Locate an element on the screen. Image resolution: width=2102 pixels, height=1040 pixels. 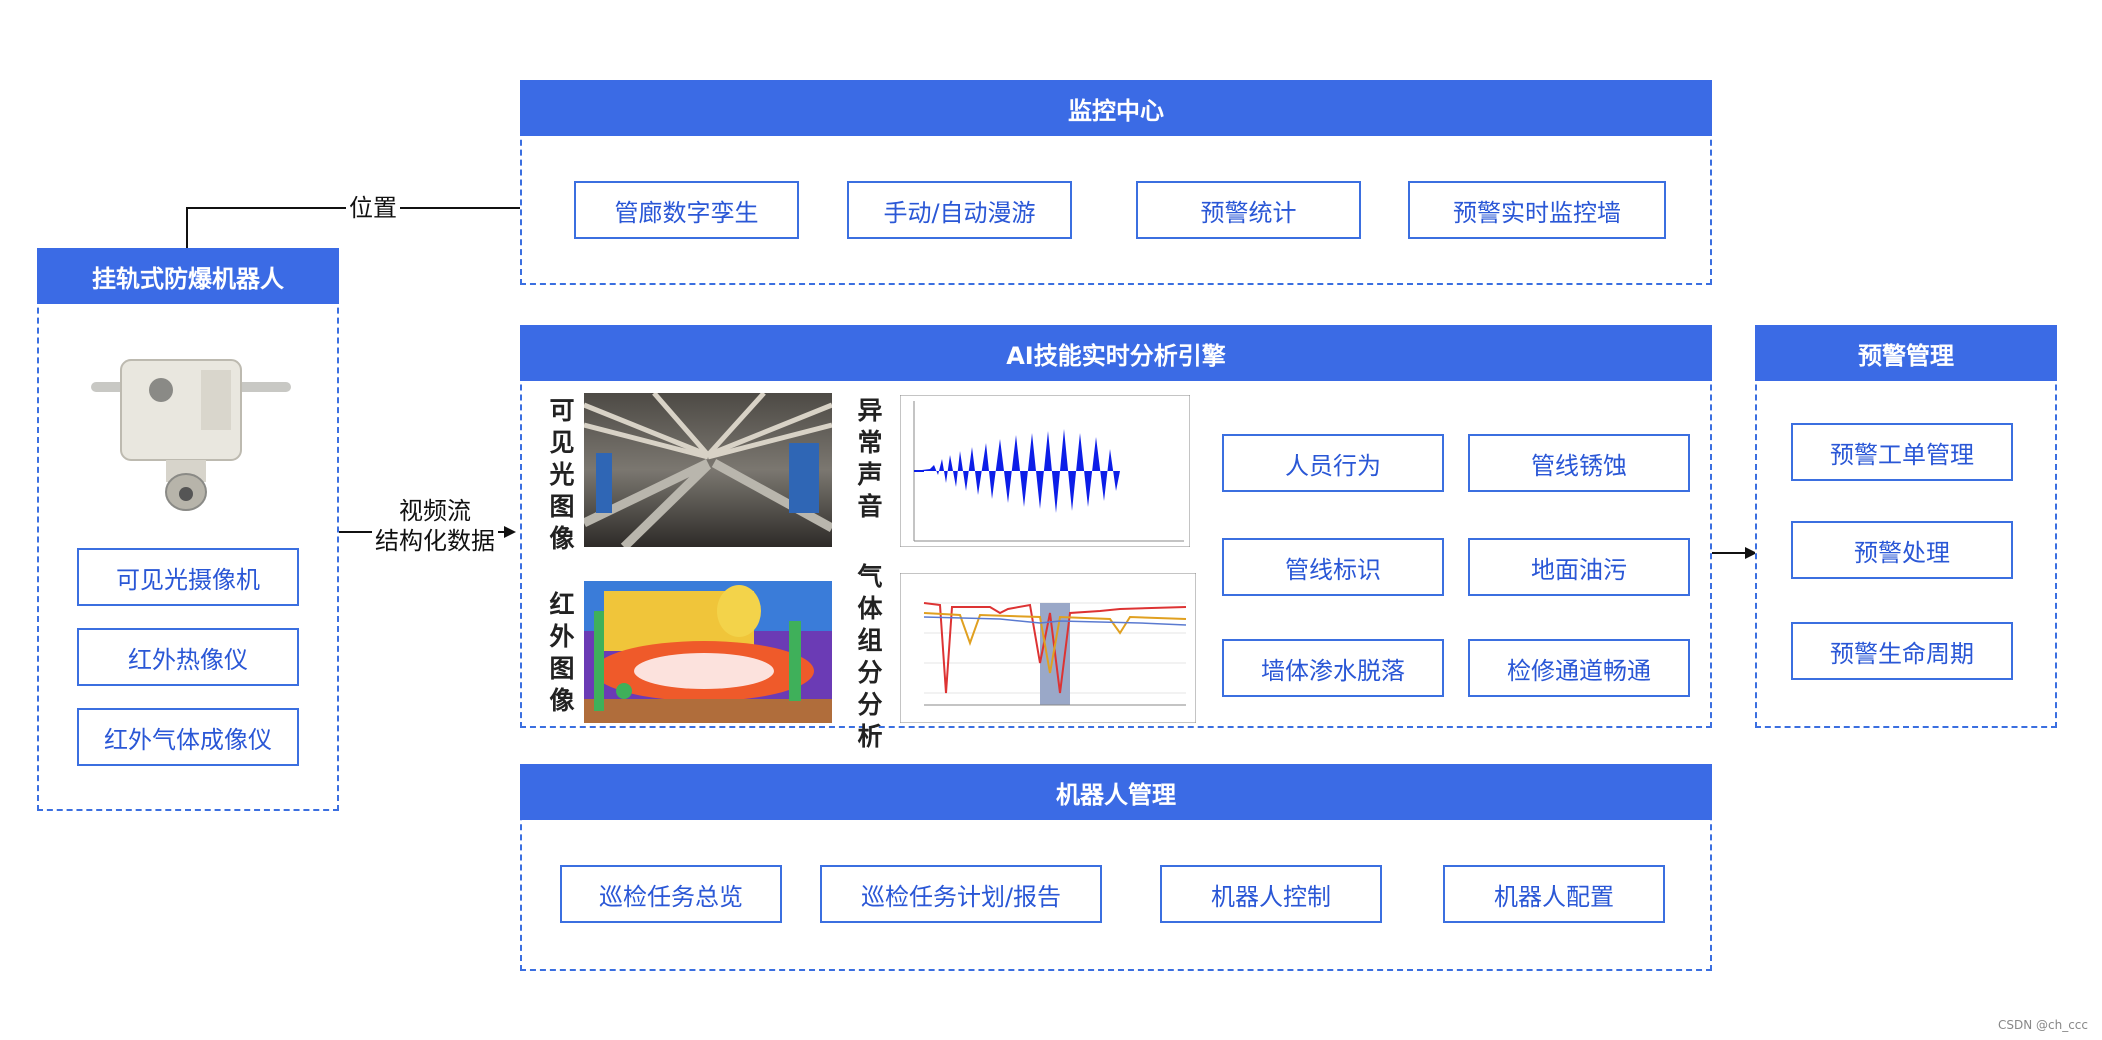
skill-wall-seepage: 墙体渗水脱落 is located at coordinates (1333, 668).